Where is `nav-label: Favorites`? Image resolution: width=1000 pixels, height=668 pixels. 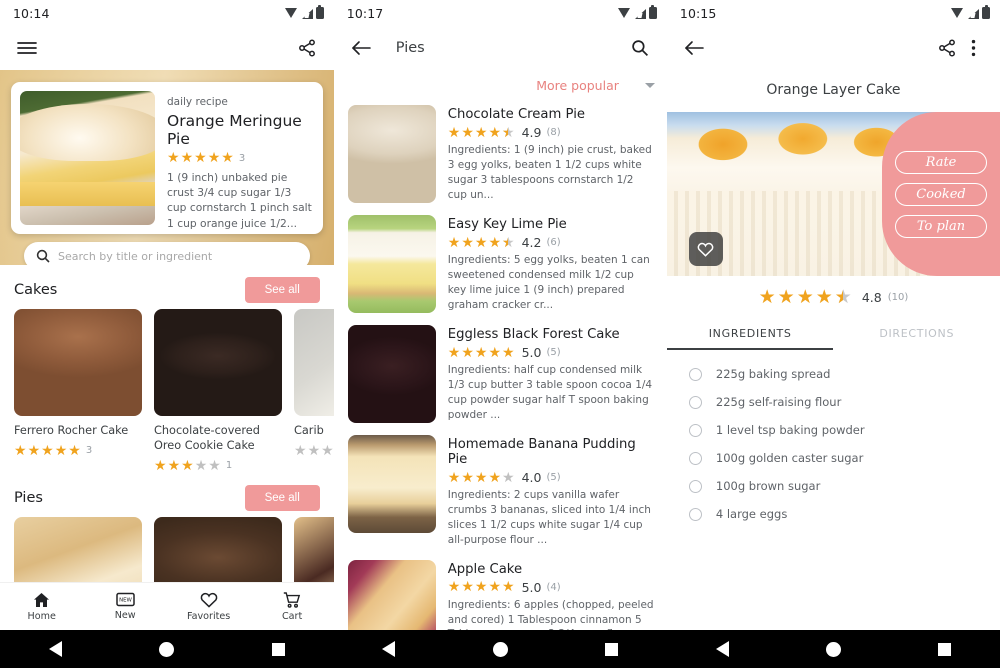 nav-label: Favorites is located at coordinates (208, 616).